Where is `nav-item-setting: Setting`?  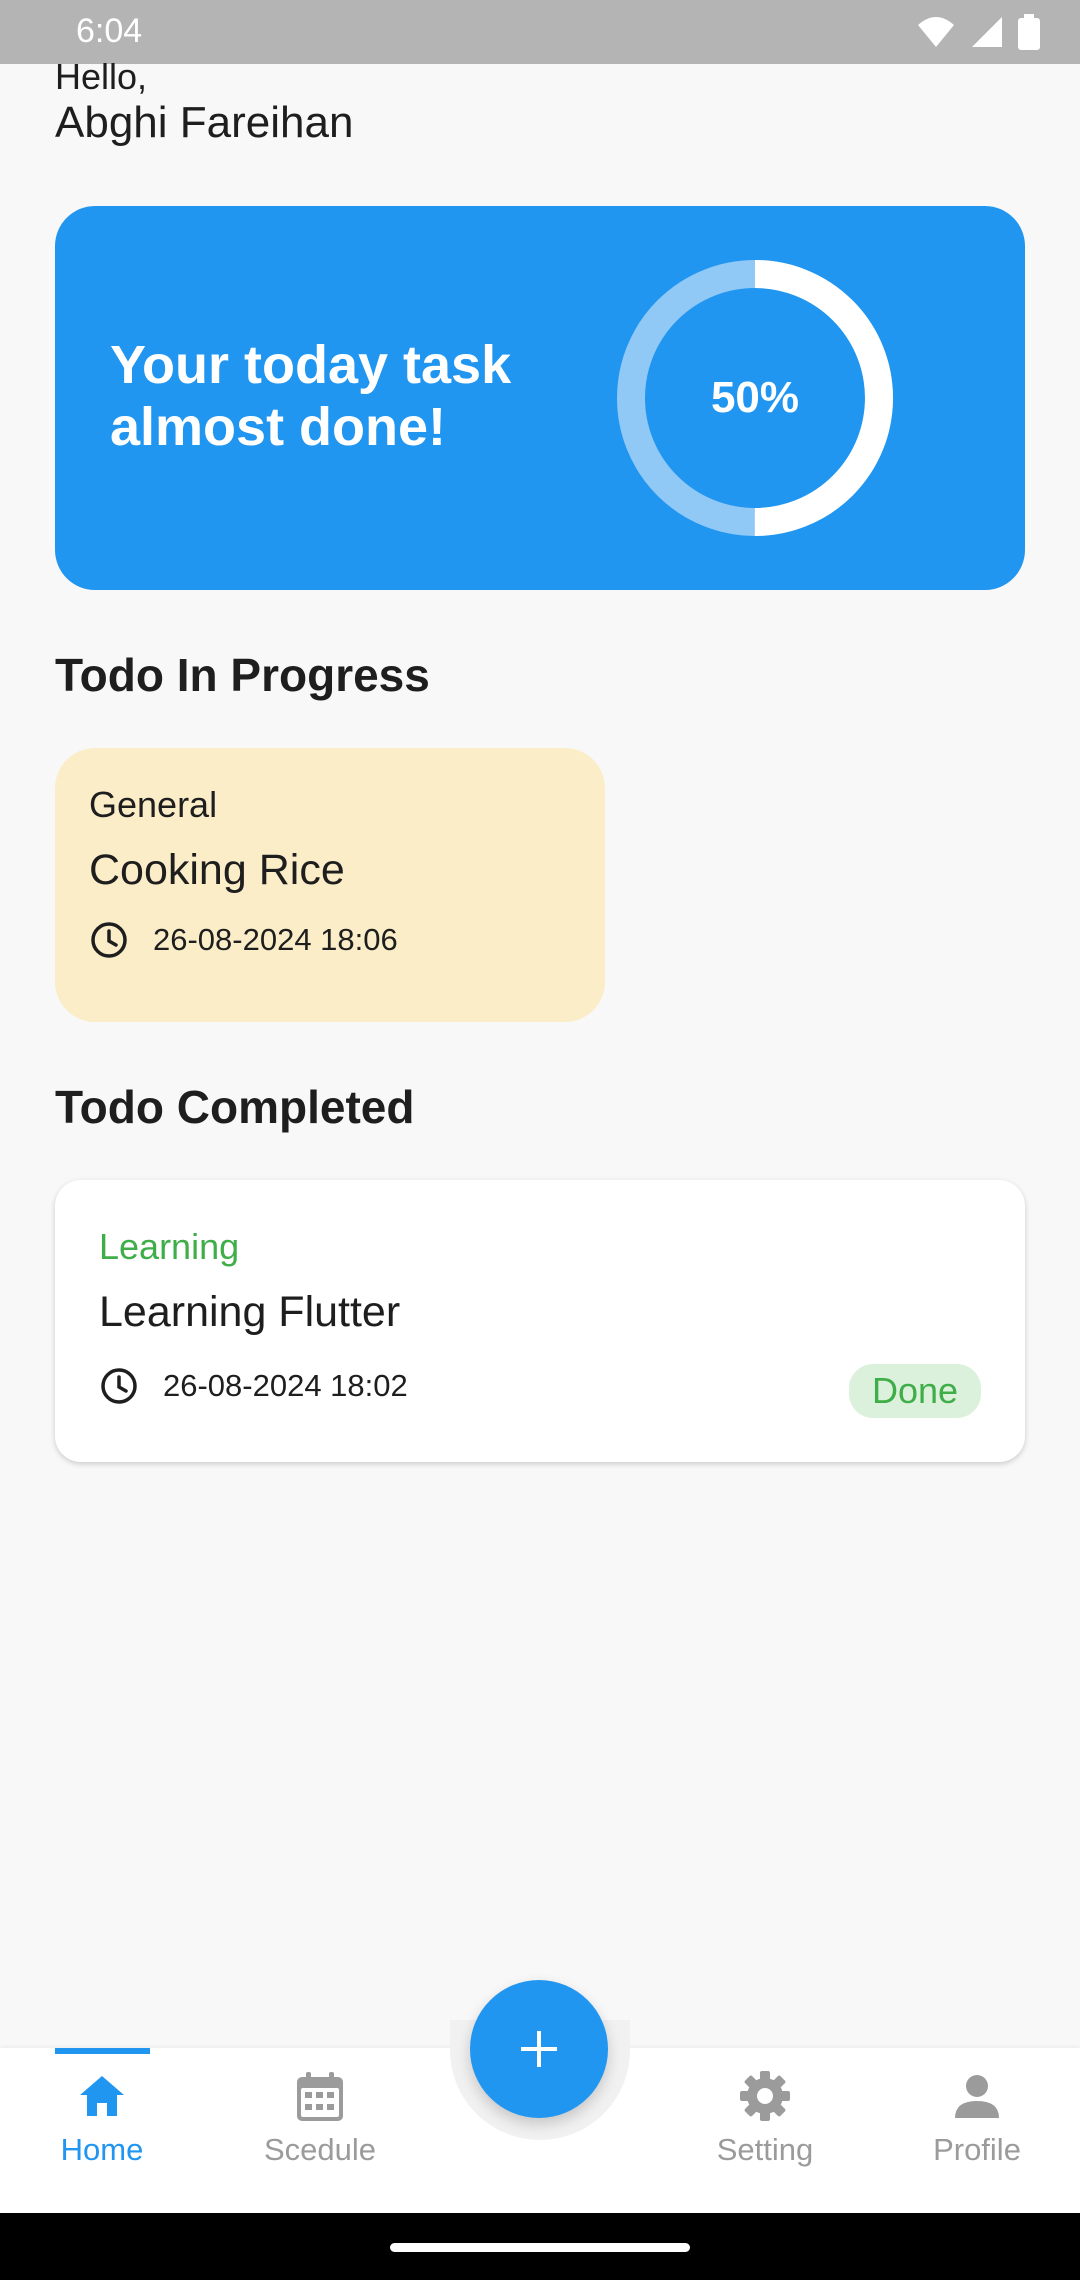
nav-item-setting: Setting is located at coordinates (765, 2118).